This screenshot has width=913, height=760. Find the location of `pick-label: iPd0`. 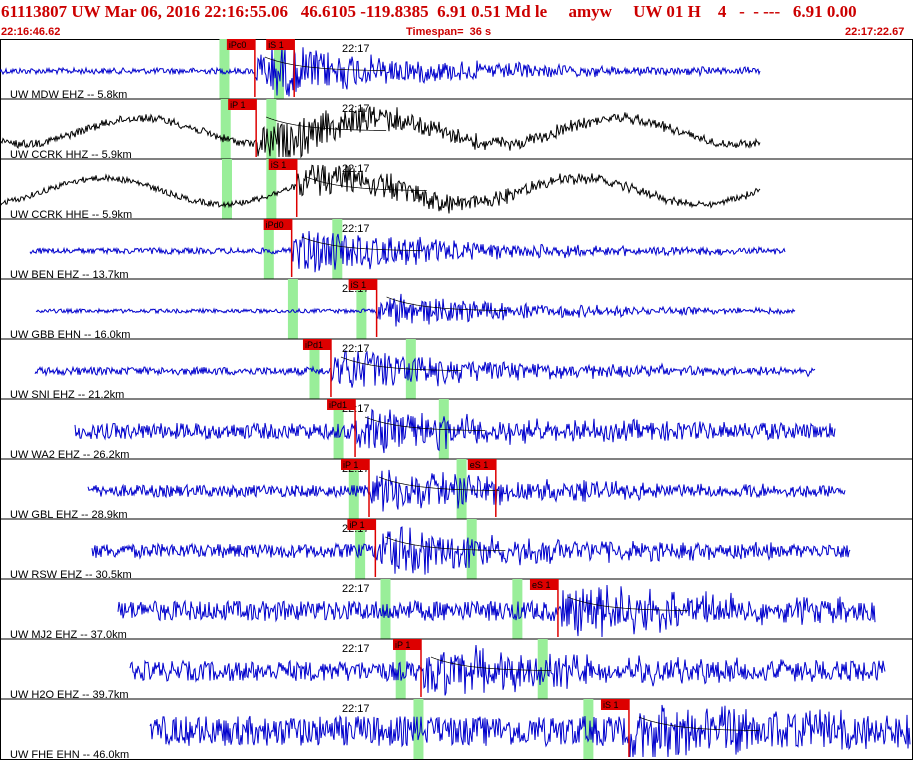

pick-label: iPd0 is located at coordinates (275, 225).